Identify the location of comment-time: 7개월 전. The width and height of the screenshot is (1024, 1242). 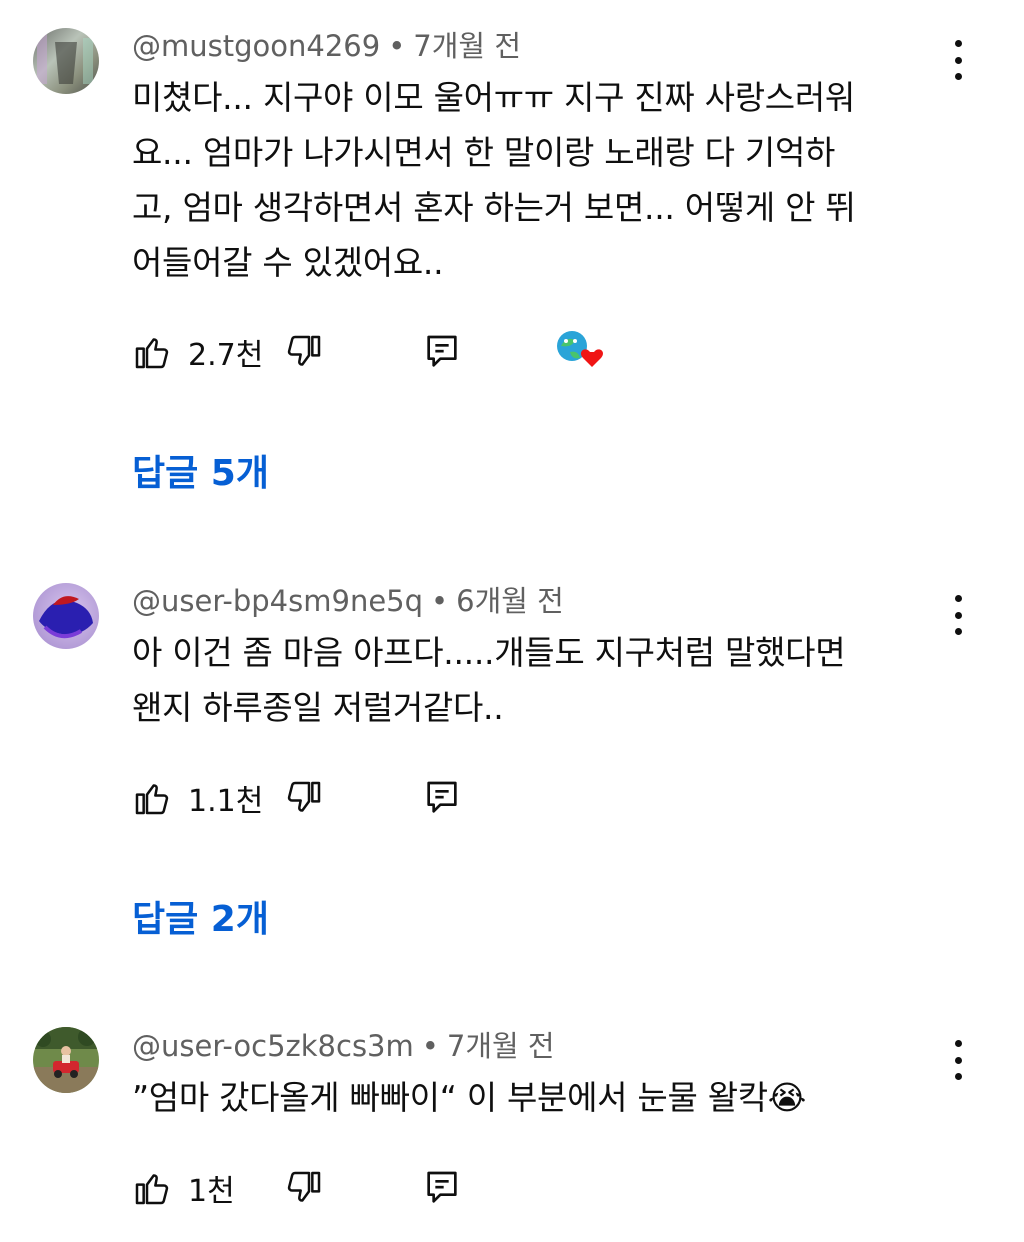
(501, 1046).